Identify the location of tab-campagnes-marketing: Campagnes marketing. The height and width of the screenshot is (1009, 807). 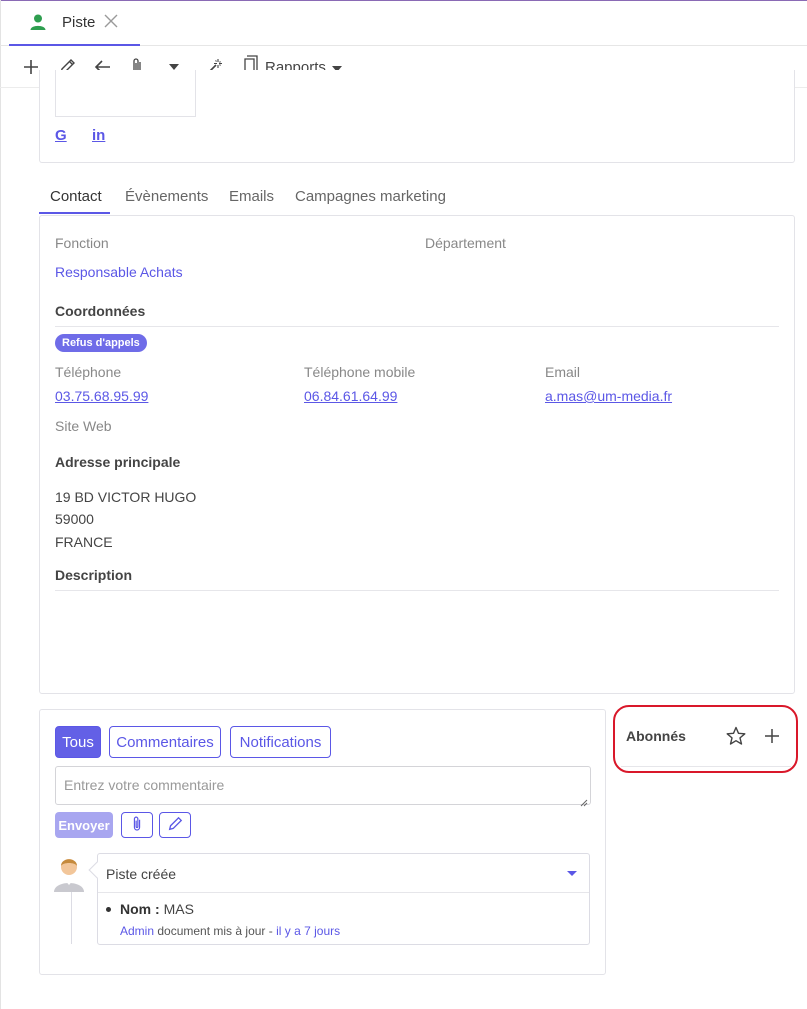
(370, 196).